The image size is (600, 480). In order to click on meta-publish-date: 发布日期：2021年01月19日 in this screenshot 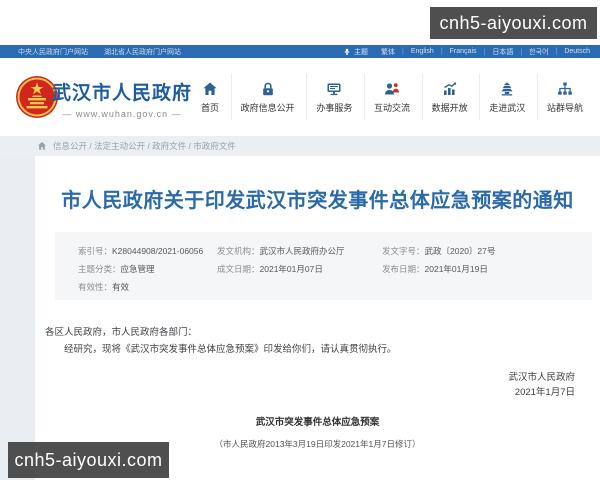, I will do `click(435, 269)`.